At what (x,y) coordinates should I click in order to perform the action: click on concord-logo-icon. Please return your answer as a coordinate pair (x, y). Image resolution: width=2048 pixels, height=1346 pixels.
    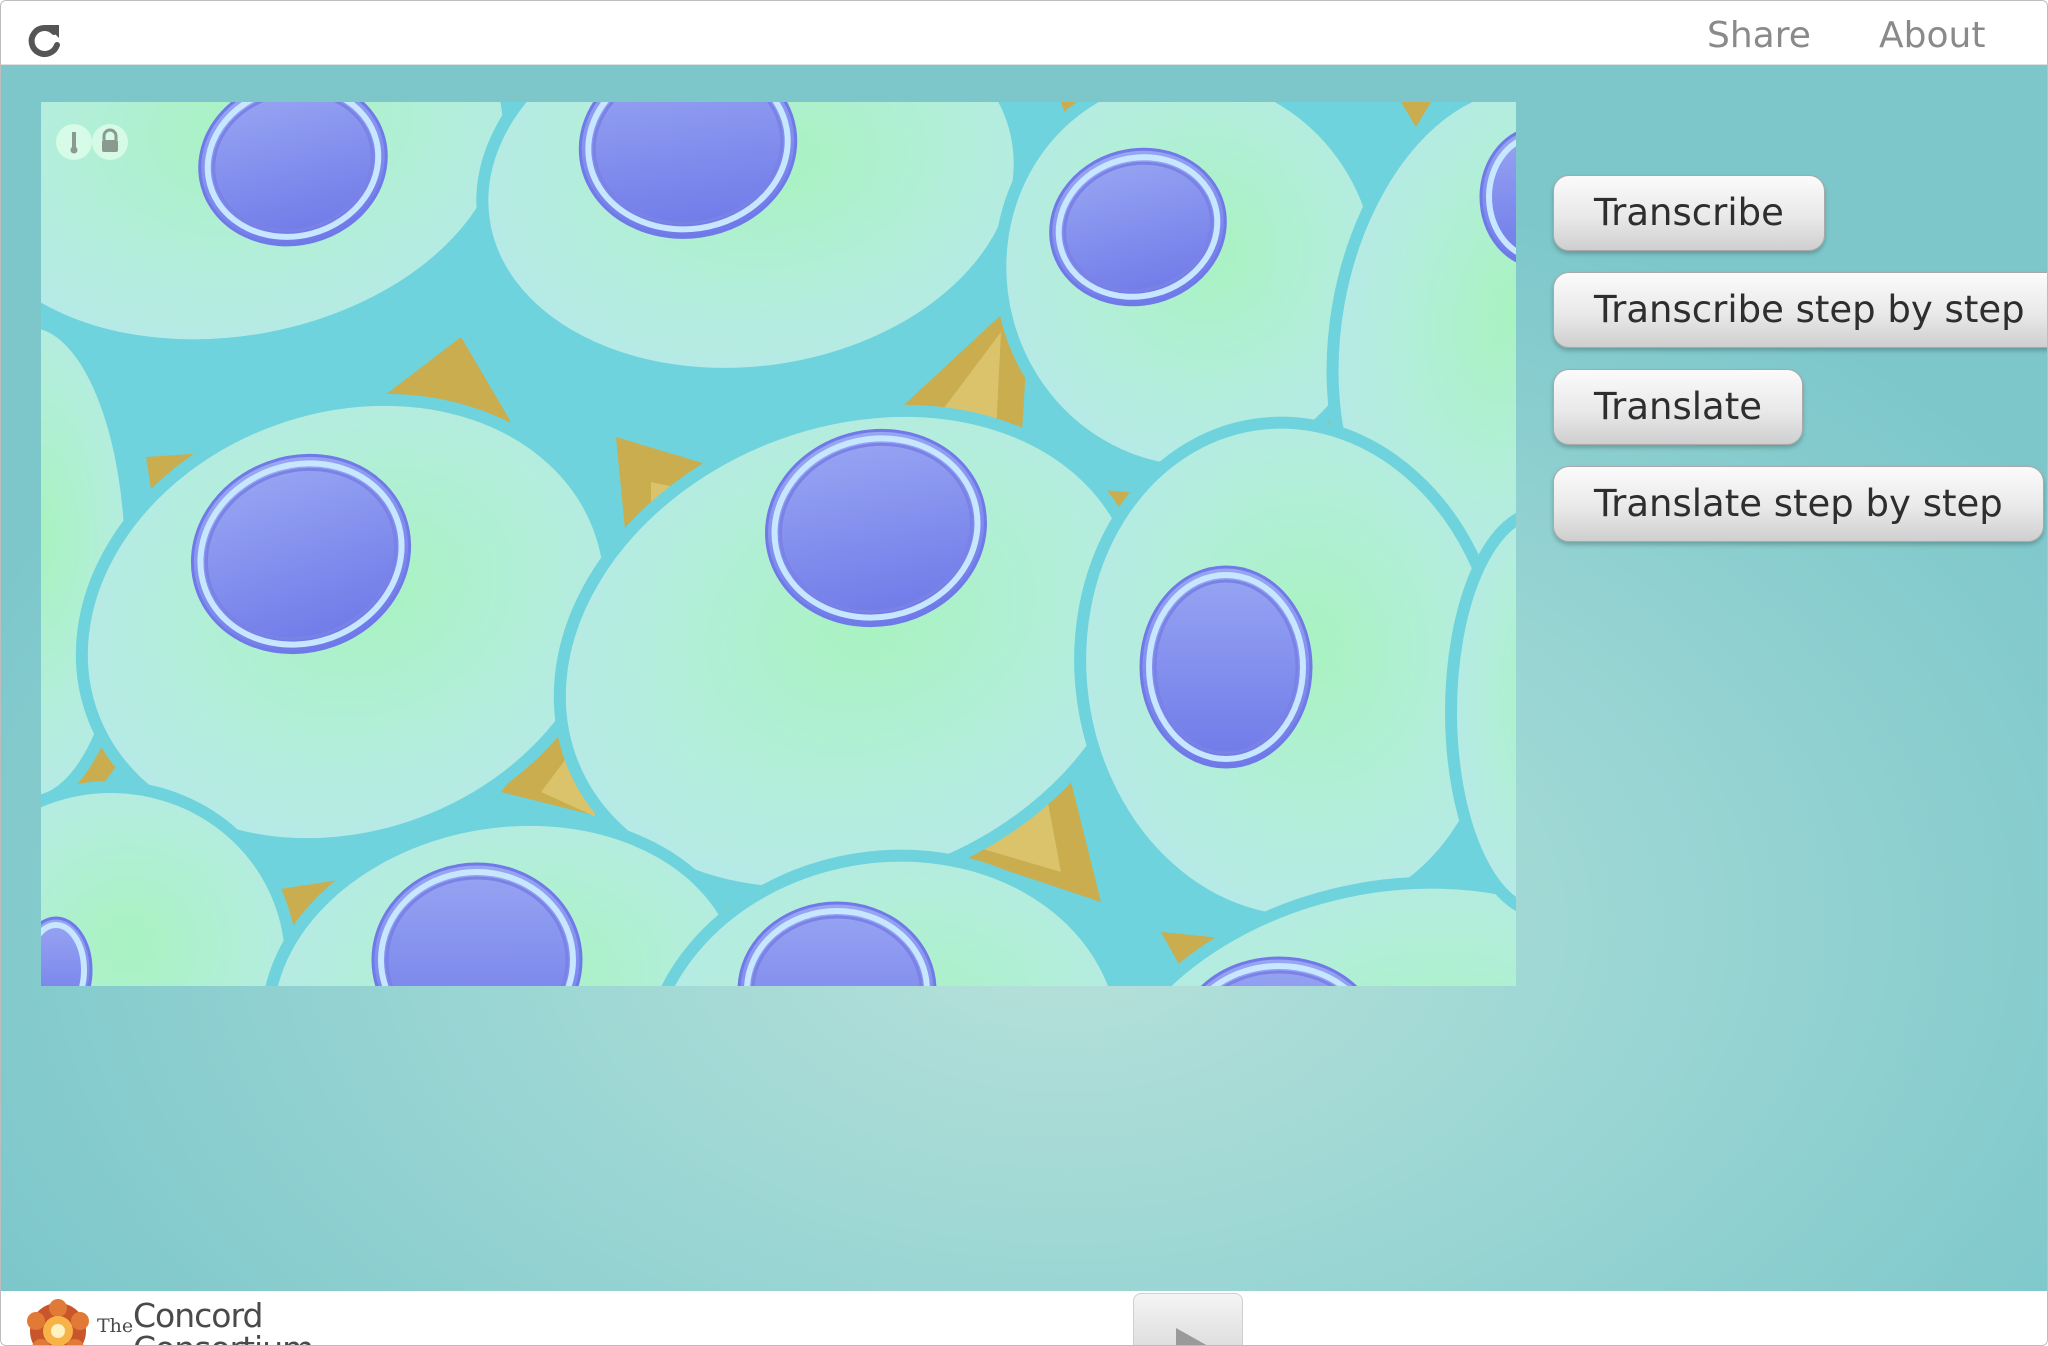
    Looking at the image, I should click on (58, 1320).